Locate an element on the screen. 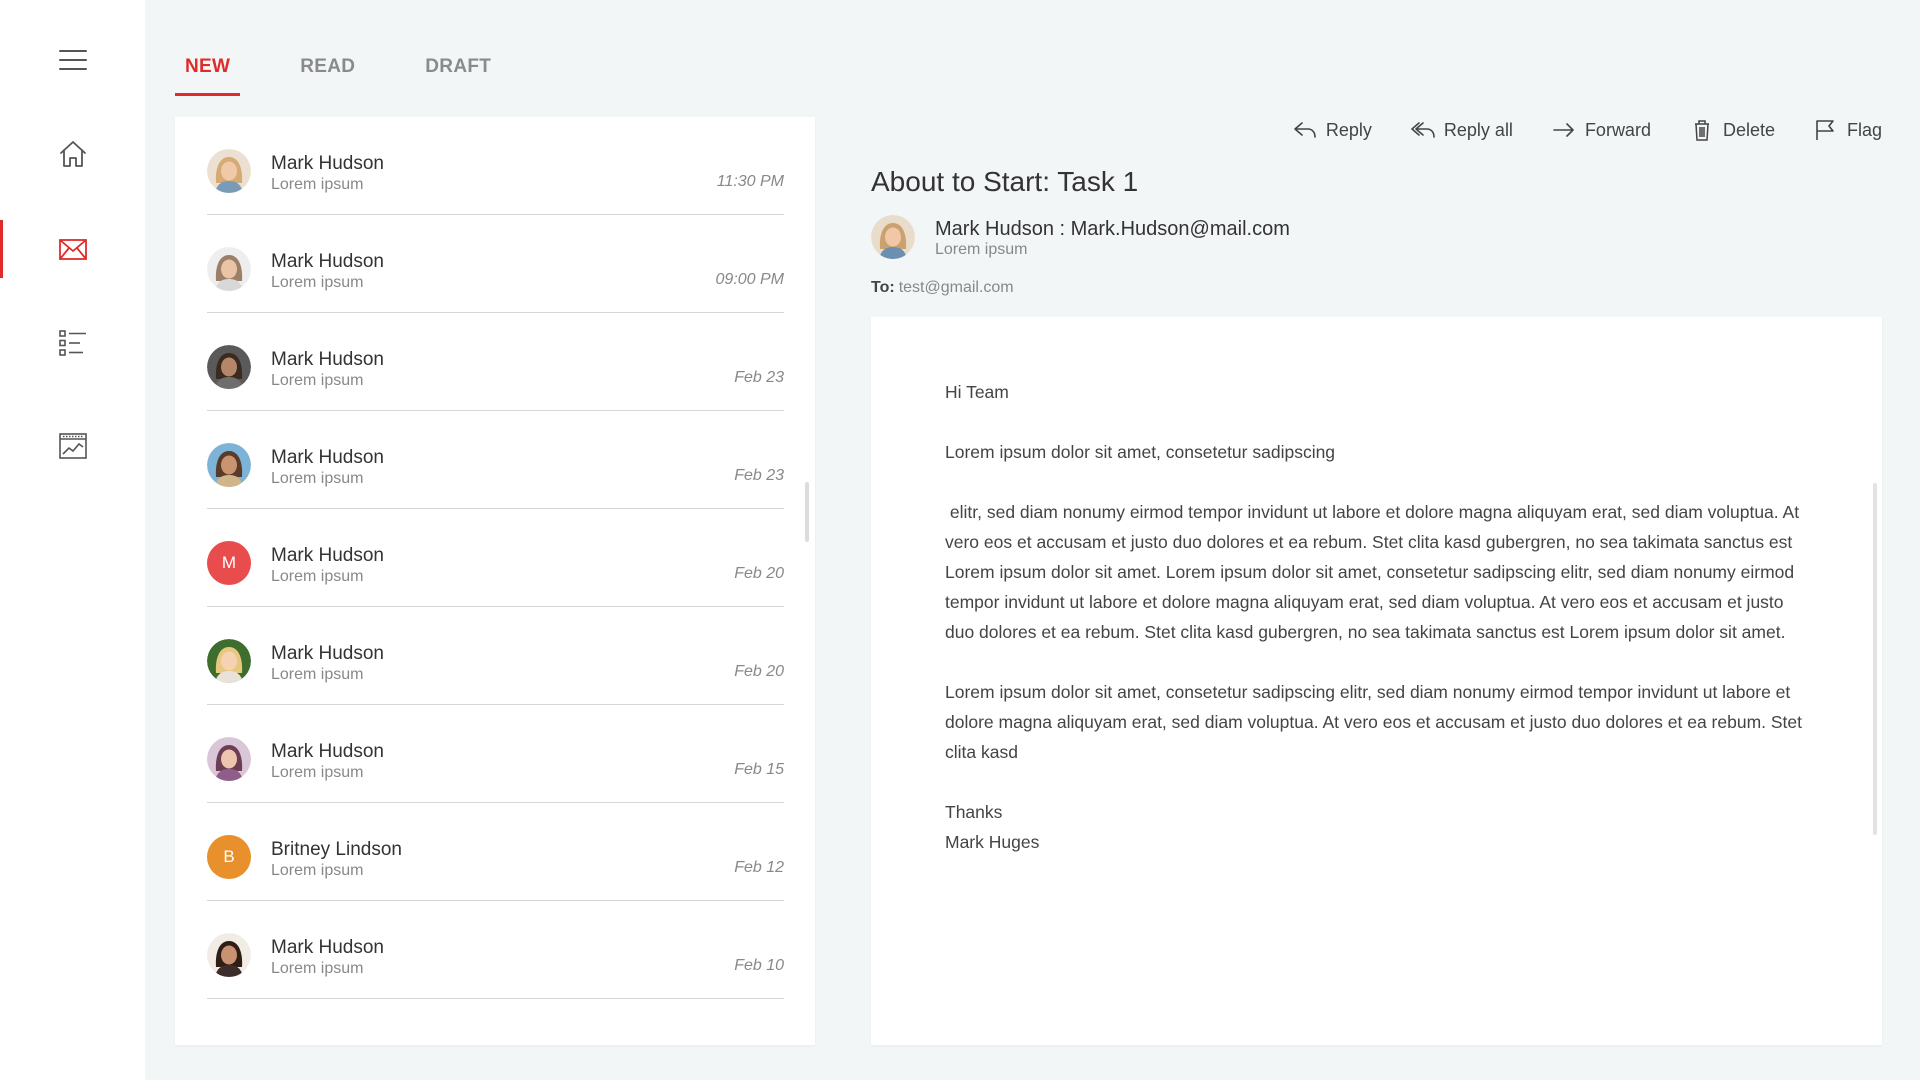 The height and width of the screenshot is (1080, 1920). flag-icon is located at coordinates (1825, 130).